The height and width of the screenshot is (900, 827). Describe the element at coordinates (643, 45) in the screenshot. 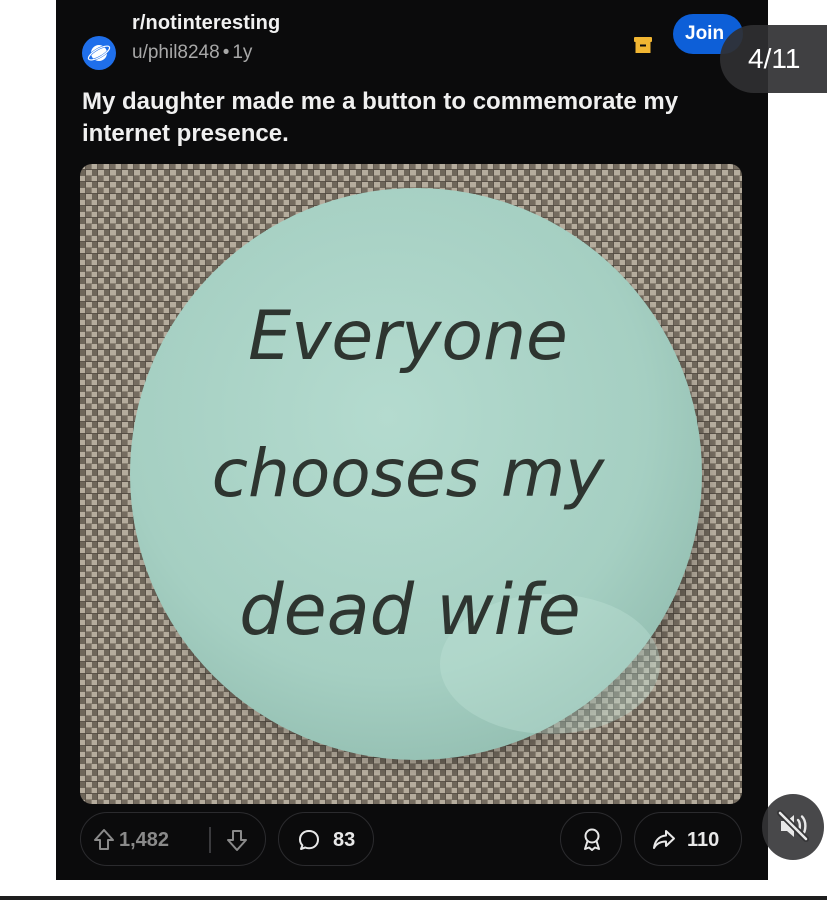

I see `archive-icon` at that location.